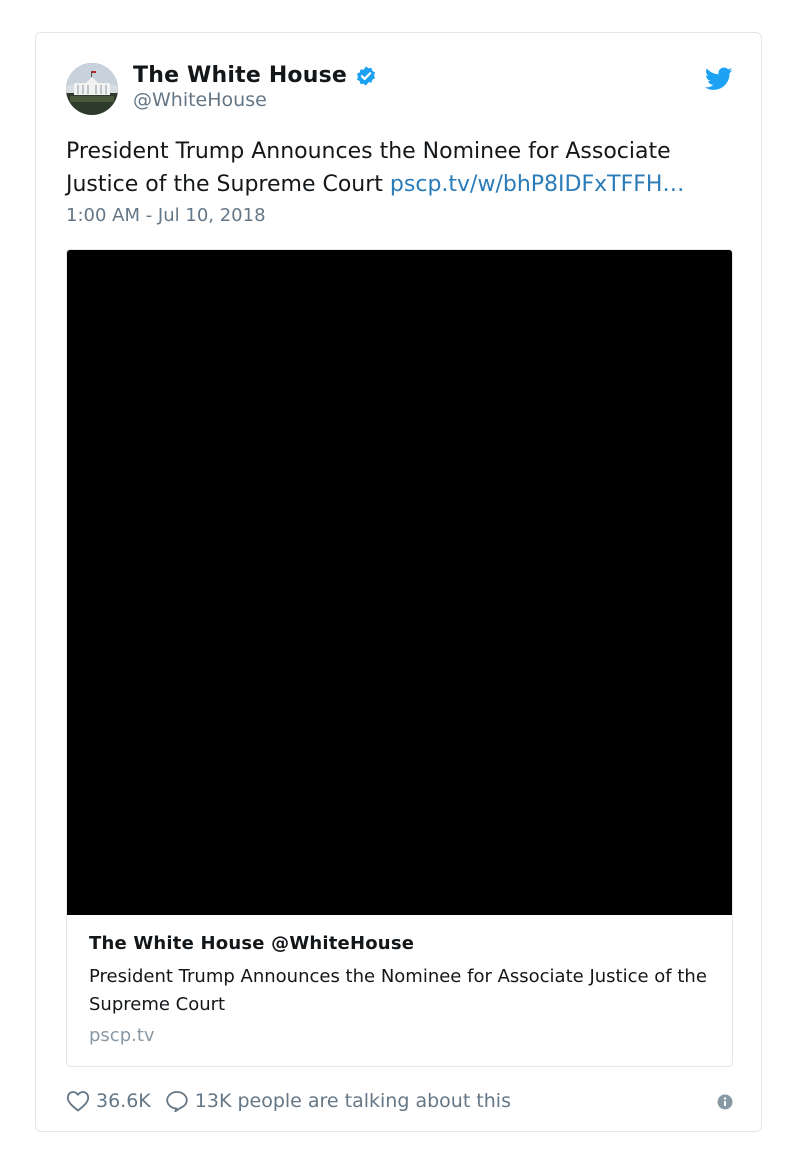  Describe the element at coordinates (719, 79) in the screenshot. I see `twitter-bird-icon` at that location.